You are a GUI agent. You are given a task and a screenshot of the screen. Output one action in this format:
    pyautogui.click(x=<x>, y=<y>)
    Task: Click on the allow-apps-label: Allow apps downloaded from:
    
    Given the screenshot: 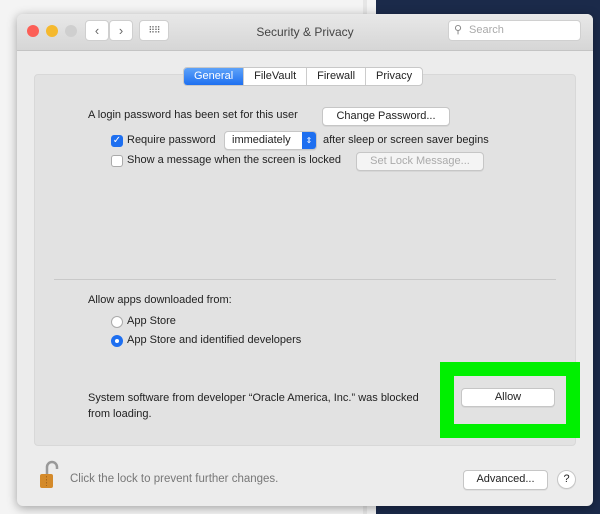 What is the action you would take?
    pyautogui.click(x=160, y=300)
    